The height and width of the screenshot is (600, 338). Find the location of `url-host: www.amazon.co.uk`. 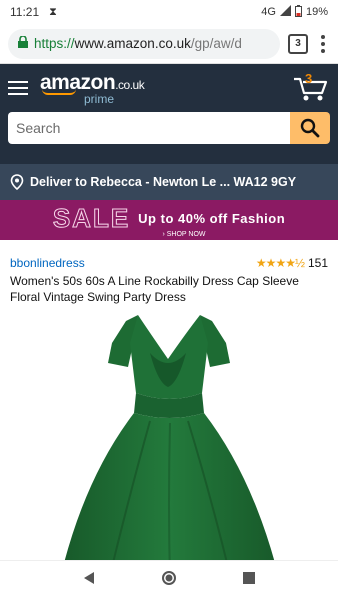

url-host: www.amazon.co.uk is located at coordinates (132, 43).